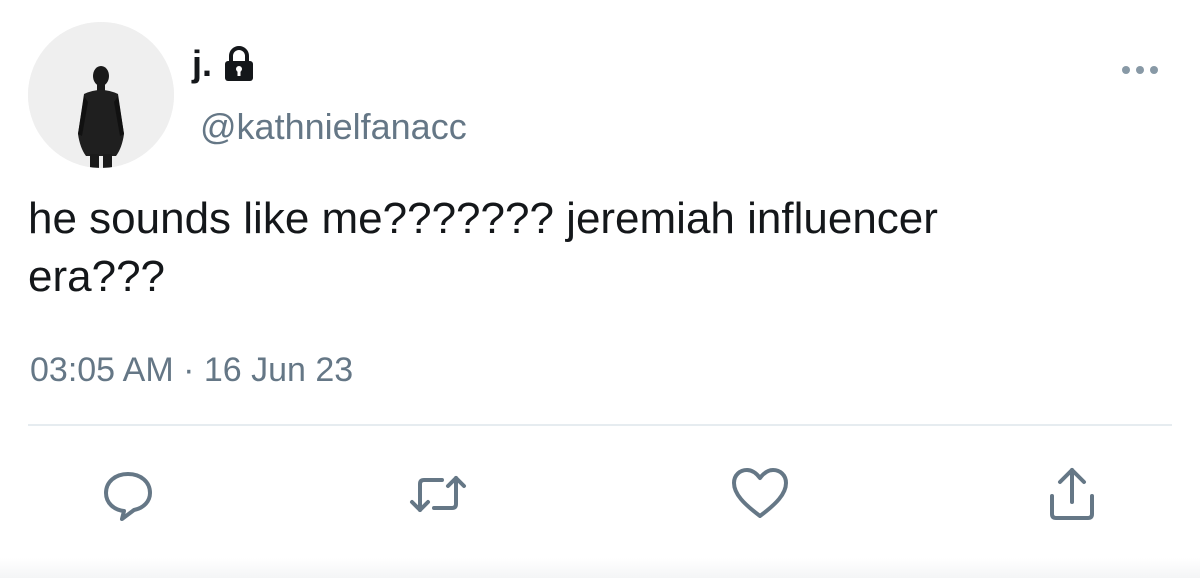  Describe the element at coordinates (202, 63) in the screenshot. I see `display-name-text: j.` at that location.